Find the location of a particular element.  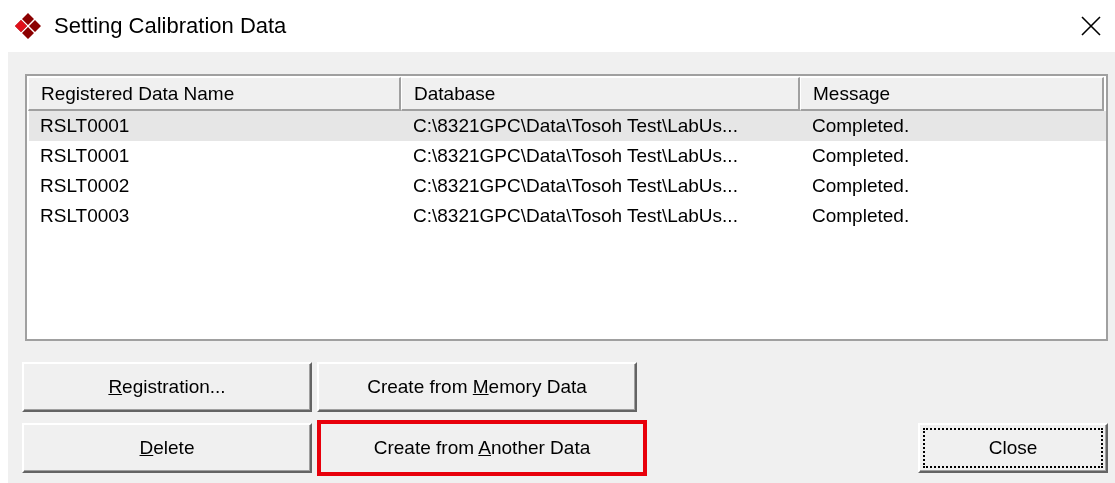

list-row: RSLT0001 C:\8321GPC\Data\Tosoh Test\LabUs... Completed. is located at coordinates (567, 126).